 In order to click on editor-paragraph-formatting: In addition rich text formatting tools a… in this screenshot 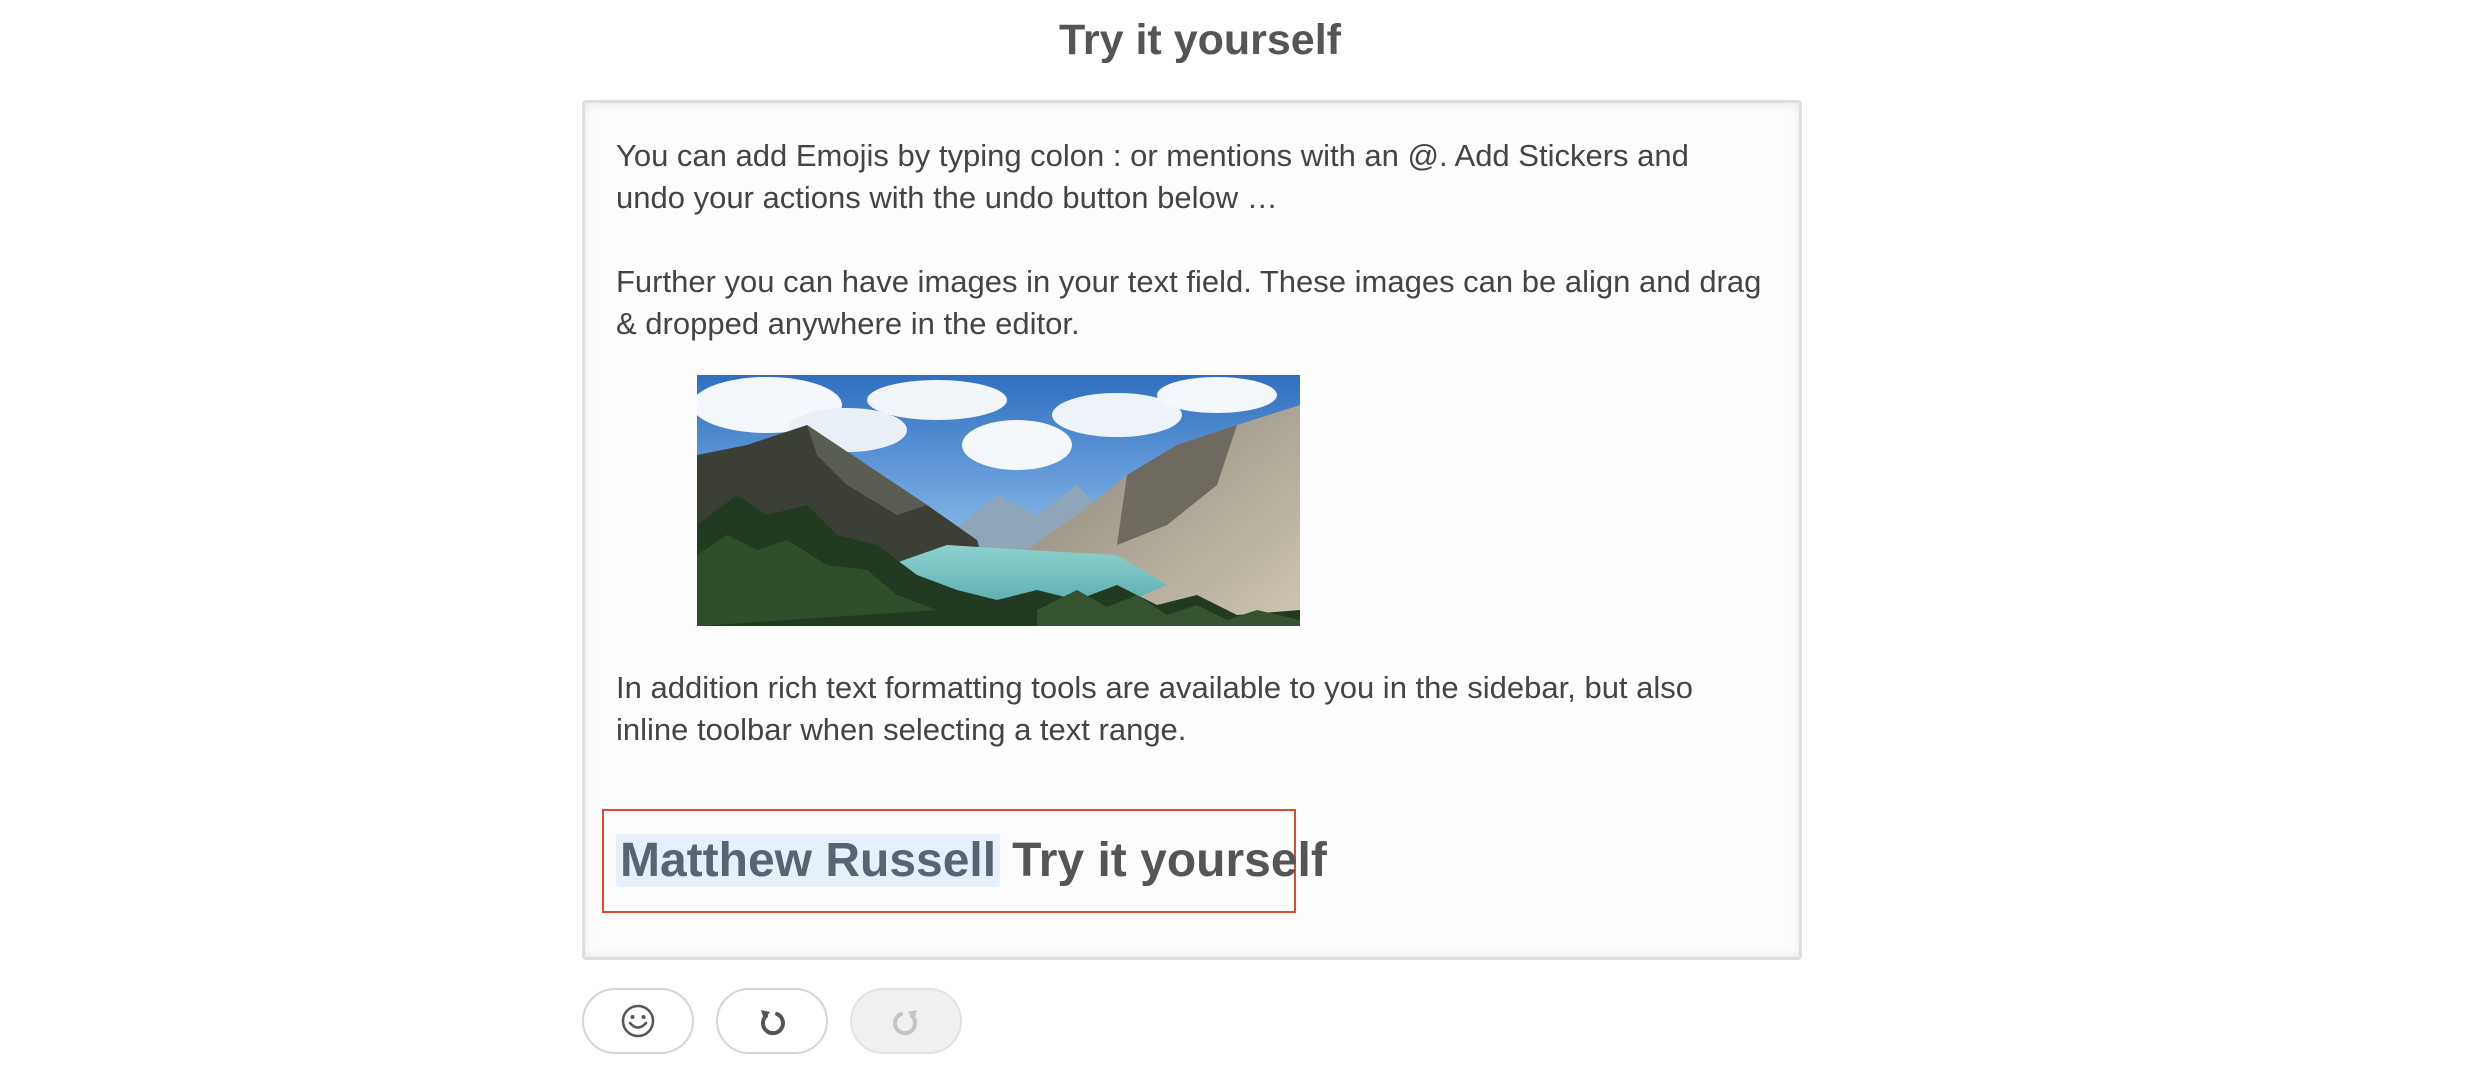, I will do `click(1191, 709)`.